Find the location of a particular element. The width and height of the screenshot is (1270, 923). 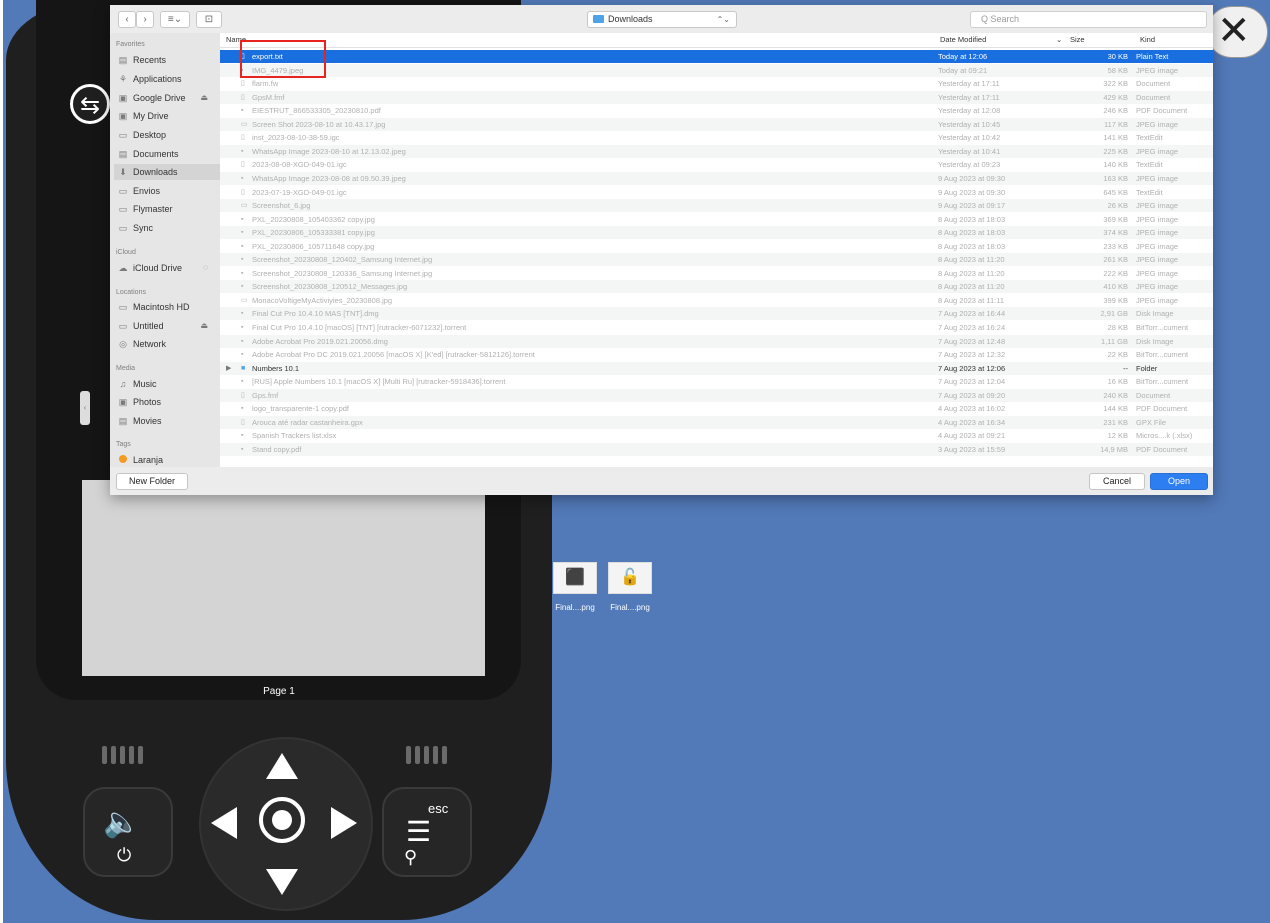

file-name: 2023-08-08-XGD-049-01.igc is located at coordinates (299, 165).